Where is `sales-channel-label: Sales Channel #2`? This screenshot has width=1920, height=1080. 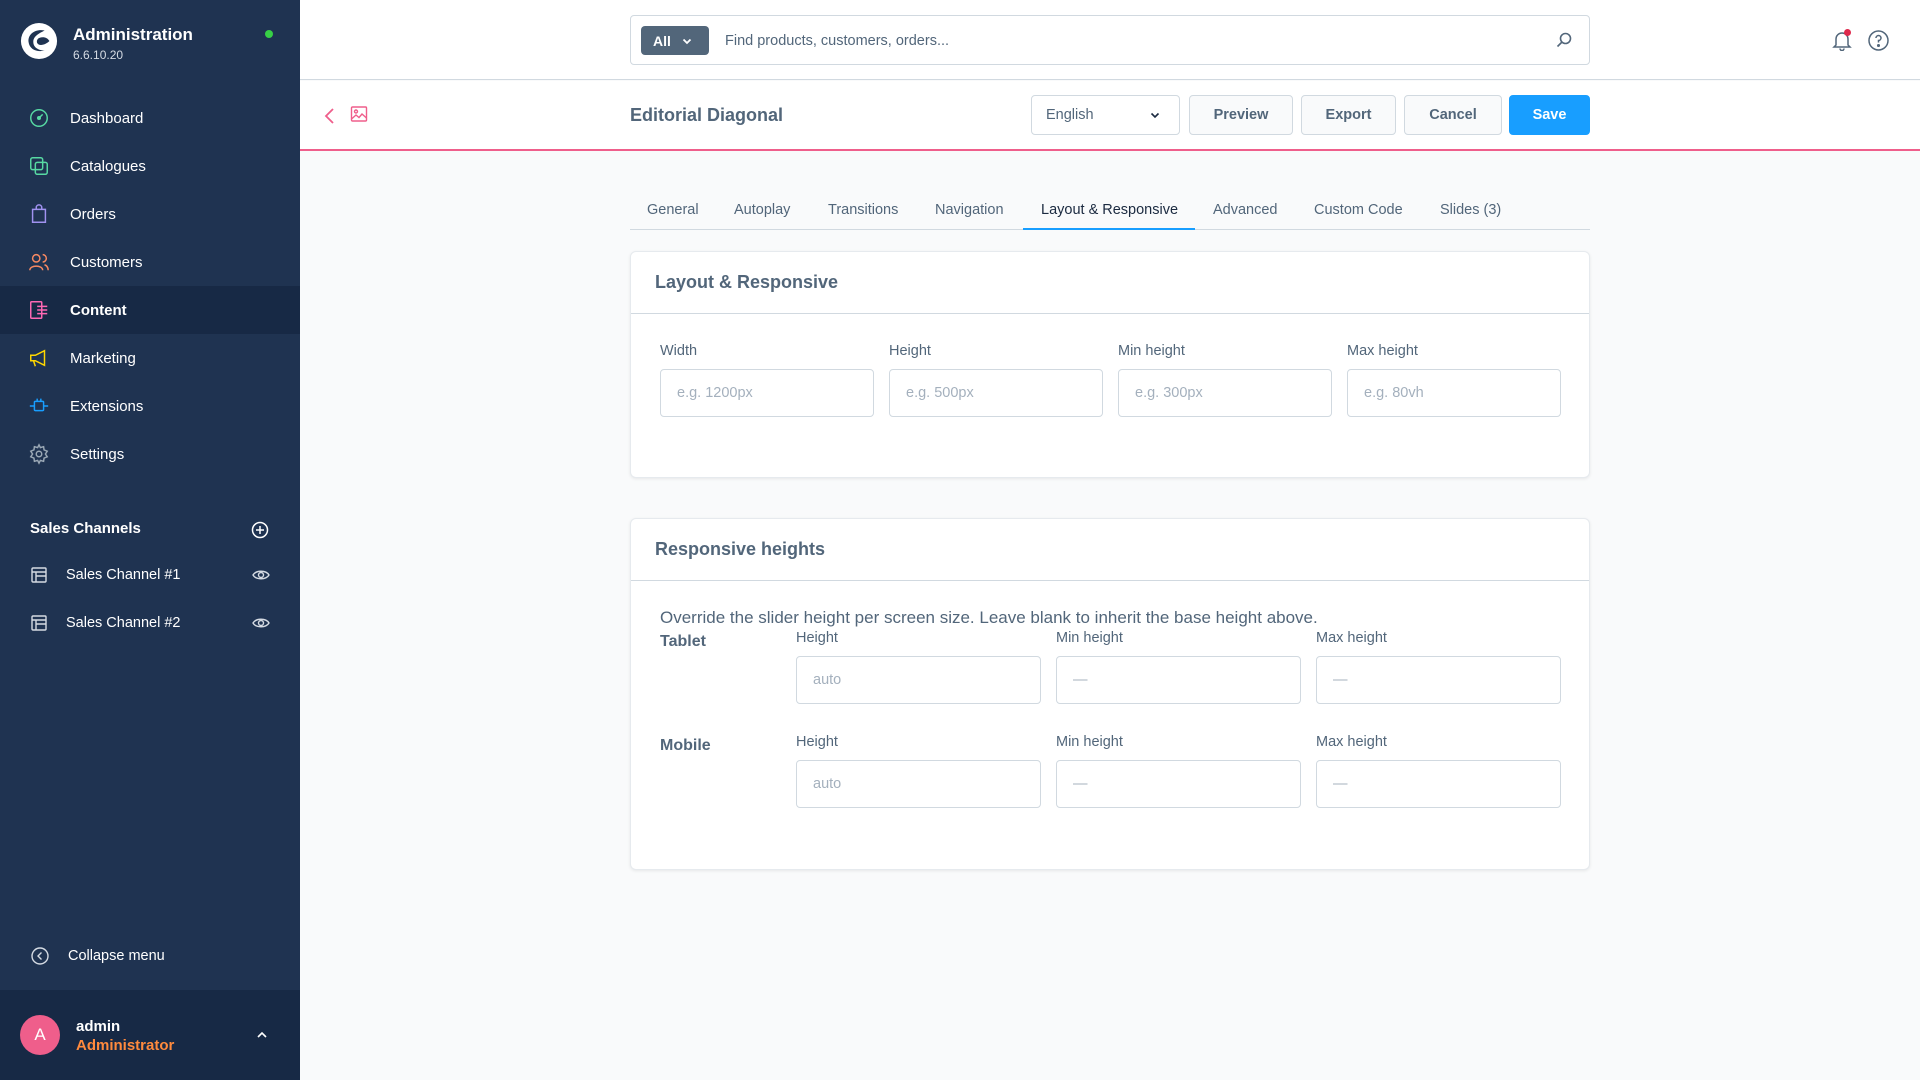 sales-channel-label: Sales Channel #2 is located at coordinates (123, 623).